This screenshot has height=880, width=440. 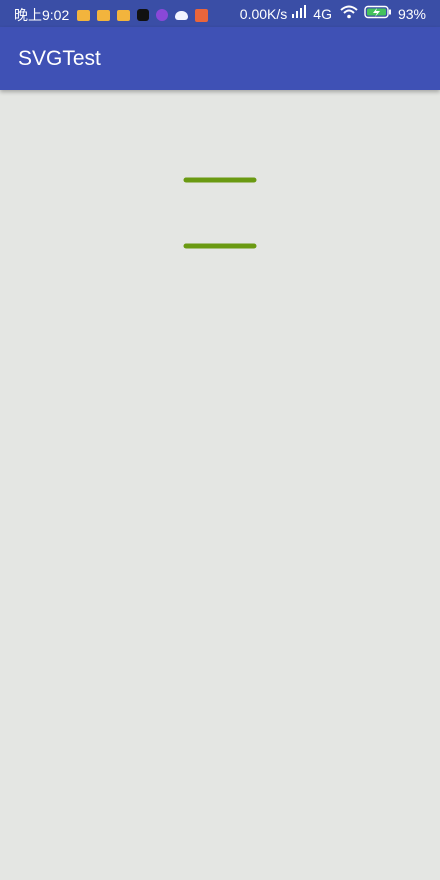 What do you see at coordinates (59, 58) in the screenshot?
I see `page-title: SVGTest` at bounding box center [59, 58].